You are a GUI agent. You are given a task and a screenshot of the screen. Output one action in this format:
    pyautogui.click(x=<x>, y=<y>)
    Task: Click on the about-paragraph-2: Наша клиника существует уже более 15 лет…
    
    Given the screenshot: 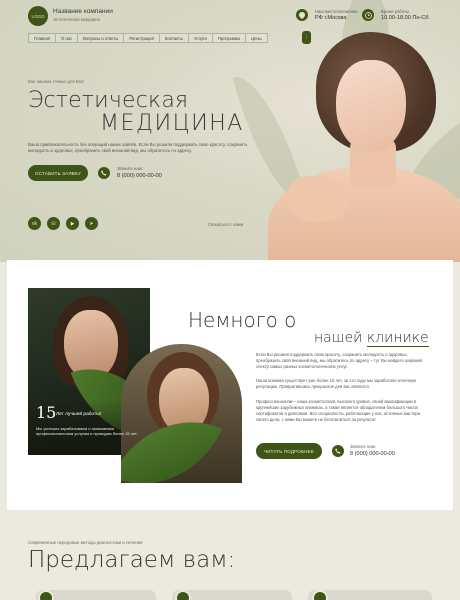 What is the action you would take?
    pyautogui.click(x=336, y=383)
    